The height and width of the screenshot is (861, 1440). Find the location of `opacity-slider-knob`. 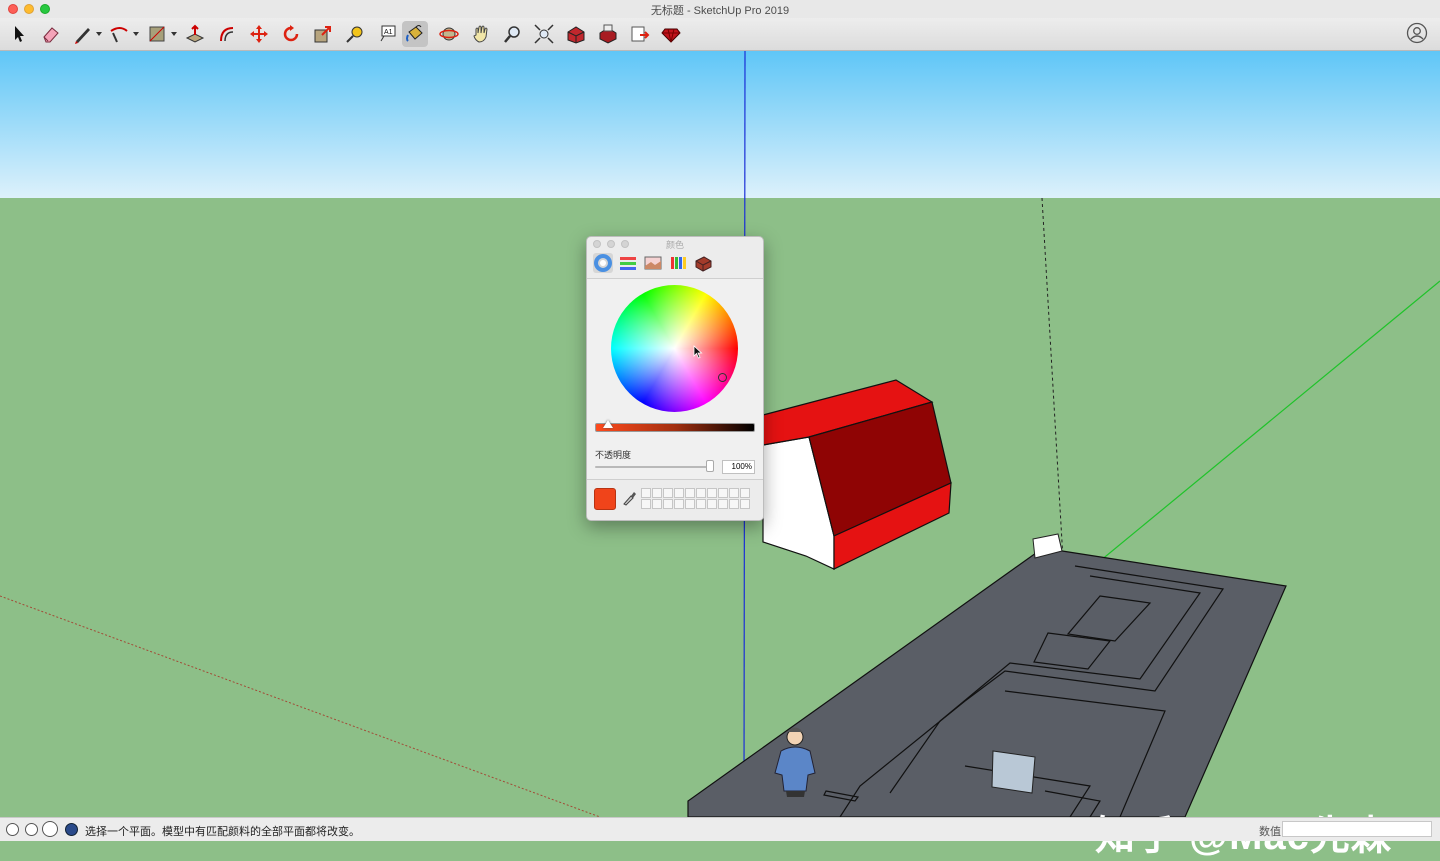

opacity-slider-knob is located at coordinates (710, 466).